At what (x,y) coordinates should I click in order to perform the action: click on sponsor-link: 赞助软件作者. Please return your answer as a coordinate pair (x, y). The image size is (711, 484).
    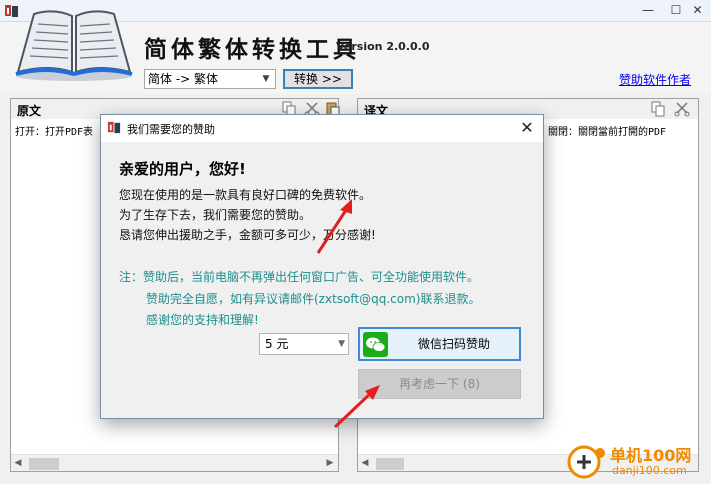
    Looking at the image, I should click on (655, 79).